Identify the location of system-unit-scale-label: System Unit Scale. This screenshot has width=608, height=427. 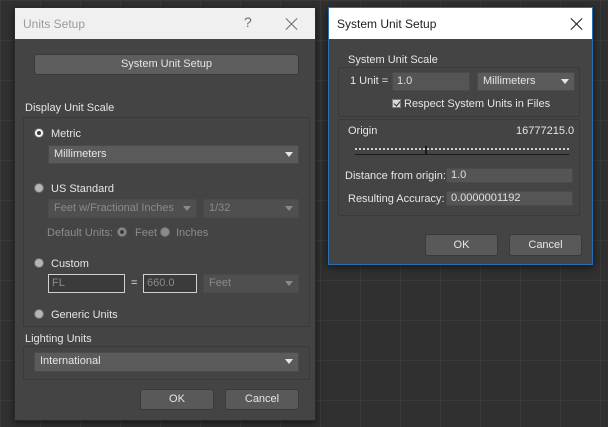
(393, 60).